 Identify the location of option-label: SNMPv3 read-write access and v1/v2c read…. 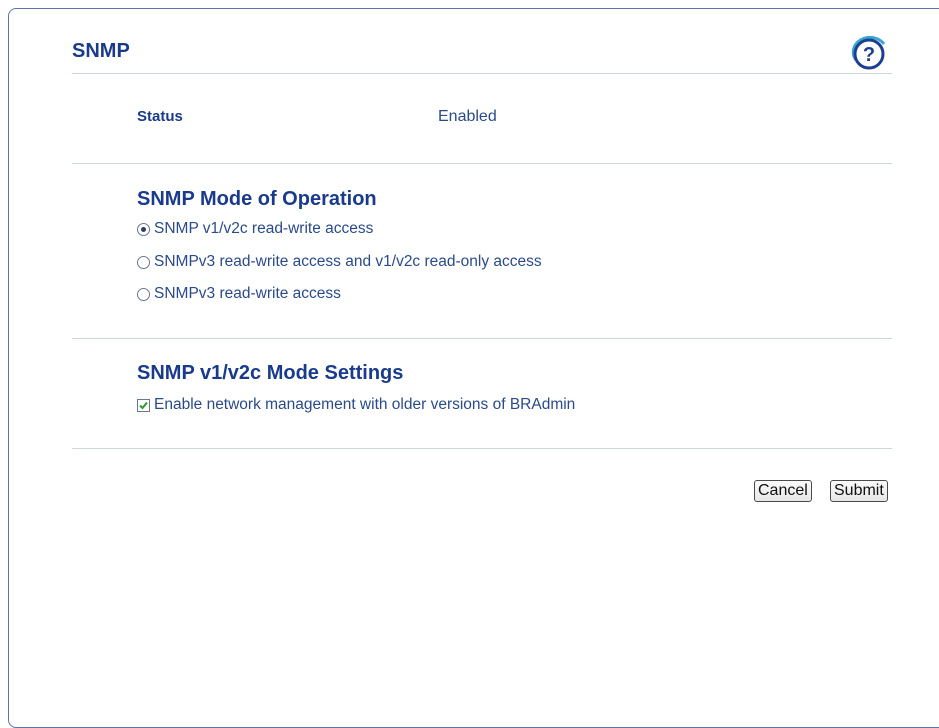
(348, 261).